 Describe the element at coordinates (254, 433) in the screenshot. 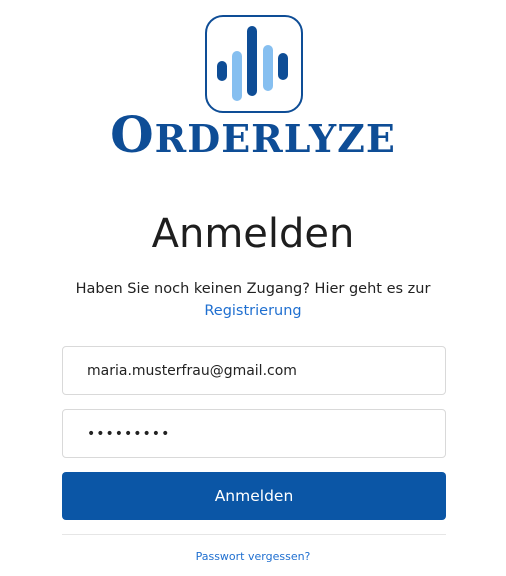

I see `password-field` at that location.